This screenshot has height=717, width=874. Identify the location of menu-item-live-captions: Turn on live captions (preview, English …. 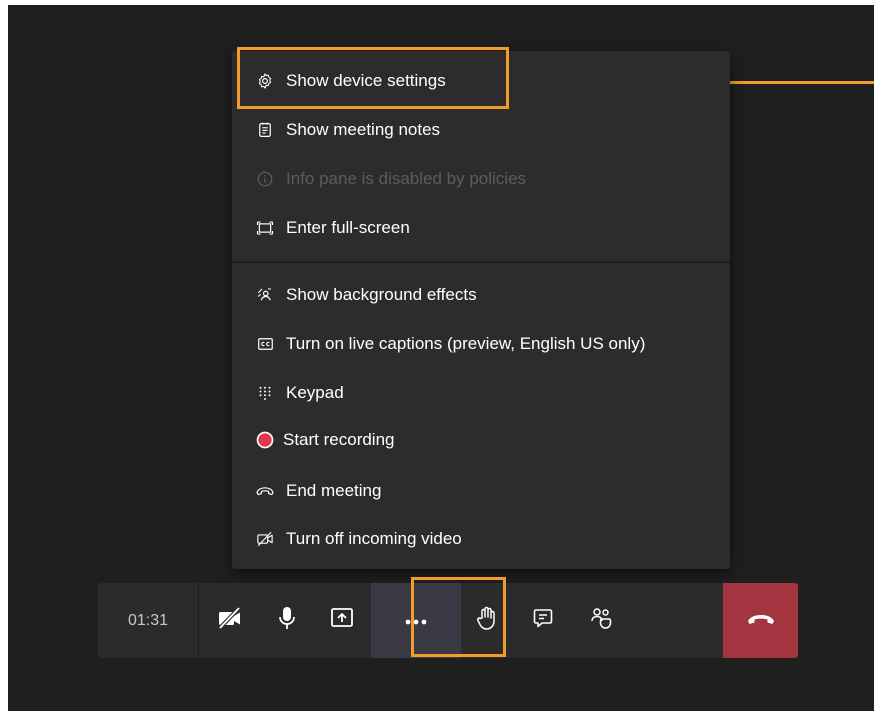
(481, 344).